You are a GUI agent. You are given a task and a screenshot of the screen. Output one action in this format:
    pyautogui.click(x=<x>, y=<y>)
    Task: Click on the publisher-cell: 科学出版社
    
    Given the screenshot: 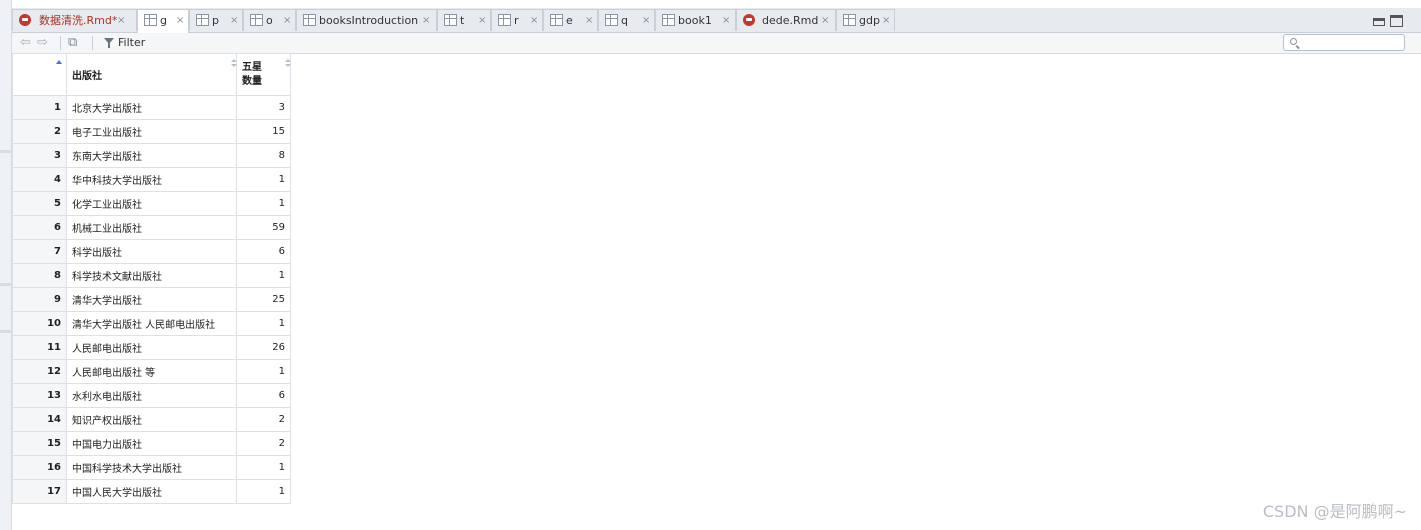 What is the action you would take?
    pyautogui.click(x=151, y=251)
    